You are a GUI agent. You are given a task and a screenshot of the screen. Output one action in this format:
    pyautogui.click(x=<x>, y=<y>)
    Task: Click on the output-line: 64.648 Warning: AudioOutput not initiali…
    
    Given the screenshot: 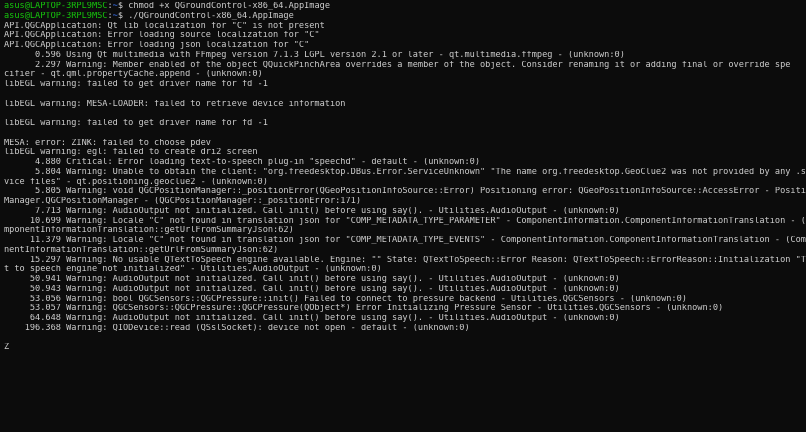 What is the action you would take?
    pyautogui.click(x=312, y=318)
    